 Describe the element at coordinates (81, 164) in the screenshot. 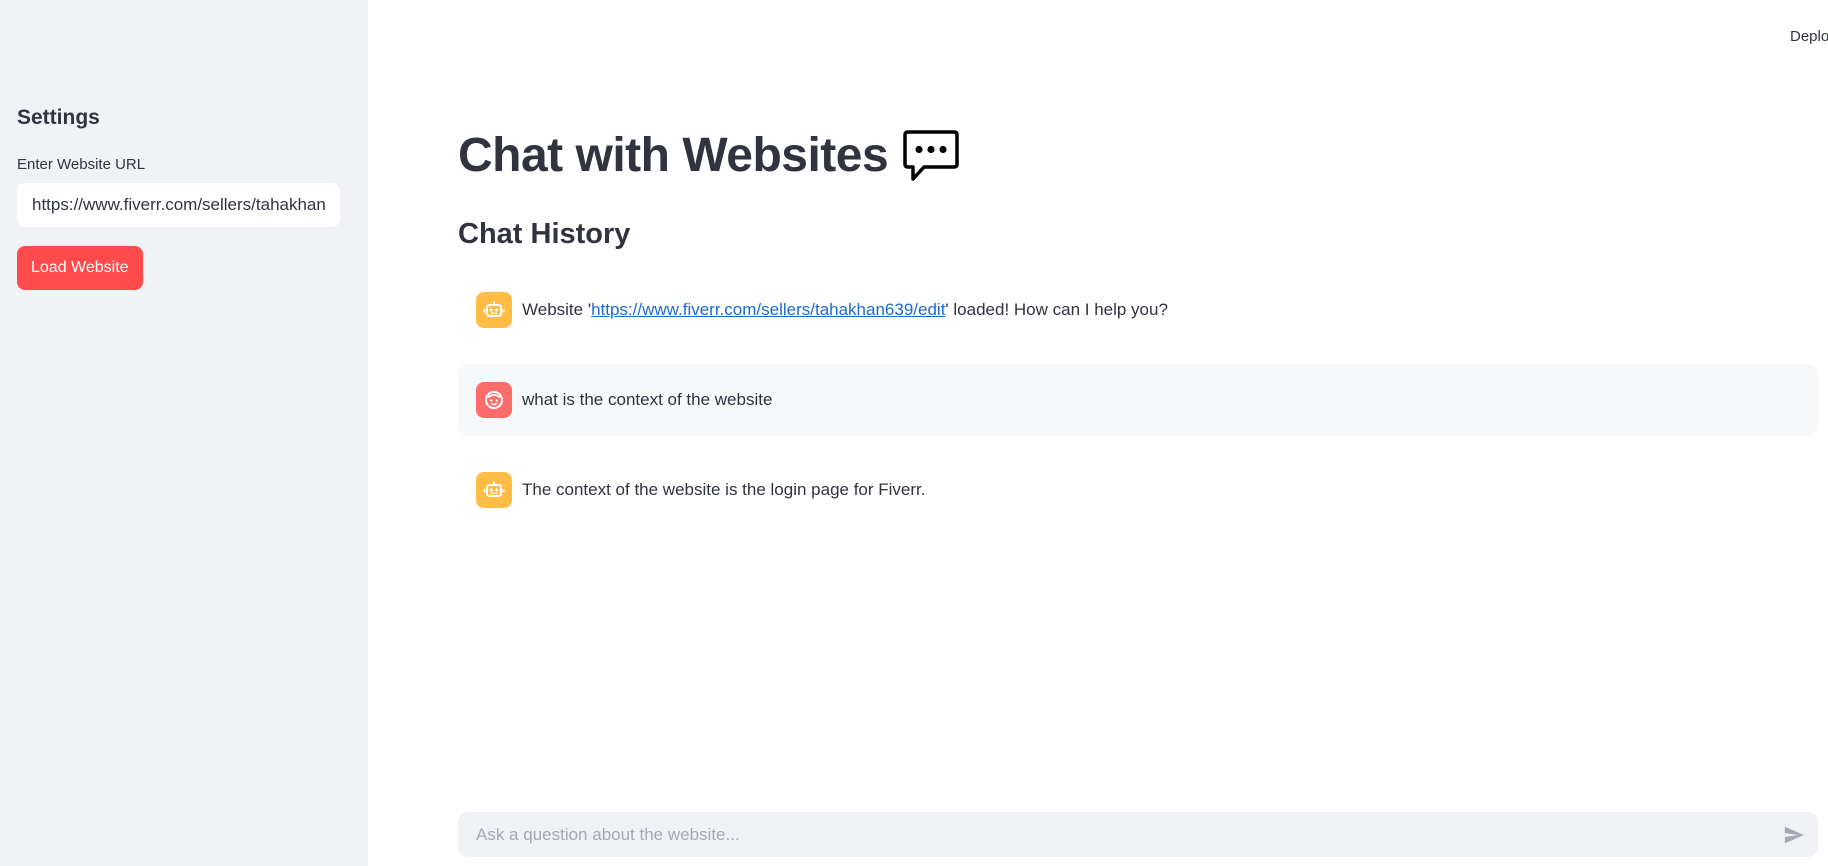

I see `url-field-label: Enter Website URL` at that location.